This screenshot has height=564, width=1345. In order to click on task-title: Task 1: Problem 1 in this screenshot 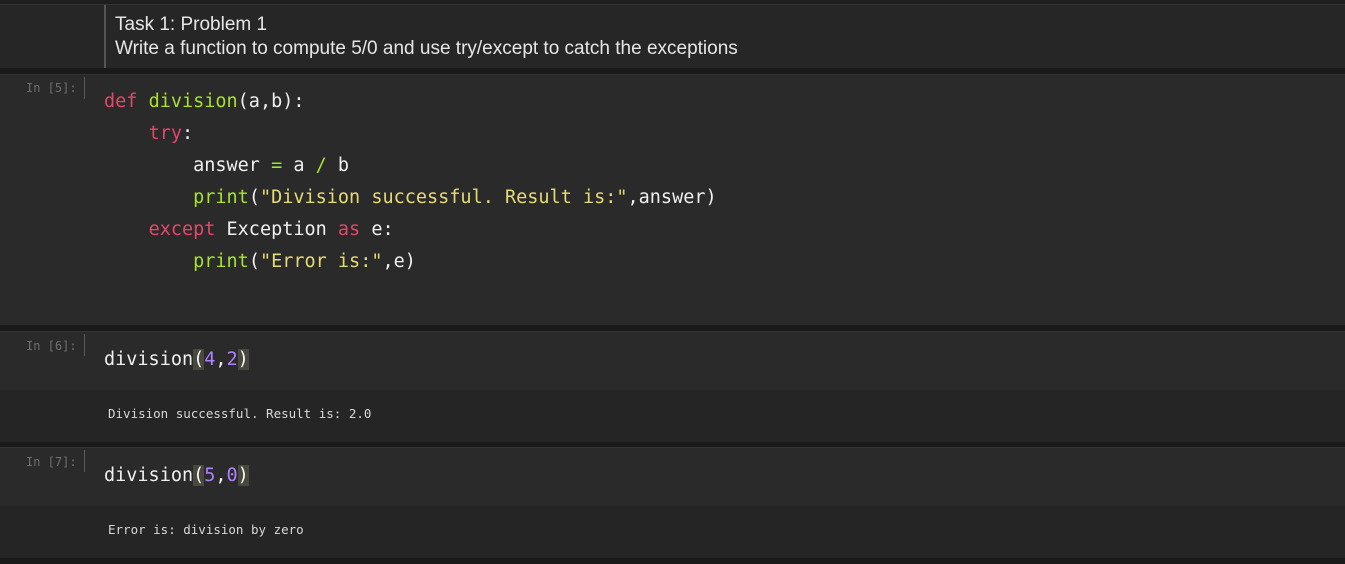, I will do `click(191, 24)`.